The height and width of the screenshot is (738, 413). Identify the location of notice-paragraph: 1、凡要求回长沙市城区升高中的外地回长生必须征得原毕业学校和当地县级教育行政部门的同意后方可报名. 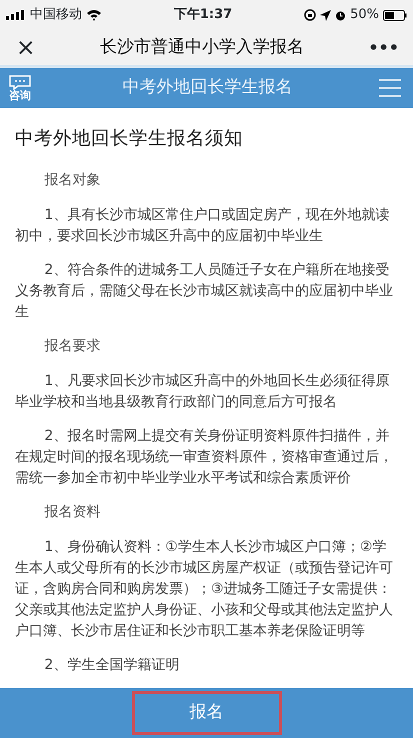
(202, 392).